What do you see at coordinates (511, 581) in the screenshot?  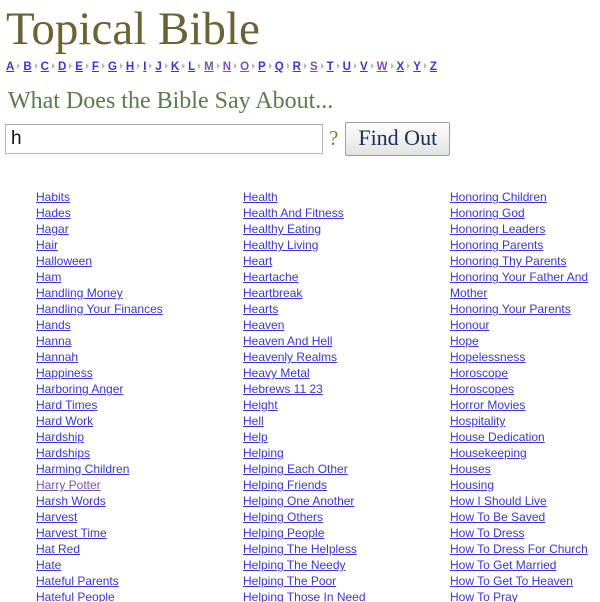 I see `topic-link: How To Get To Heaven` at bounding box center [511, 581].